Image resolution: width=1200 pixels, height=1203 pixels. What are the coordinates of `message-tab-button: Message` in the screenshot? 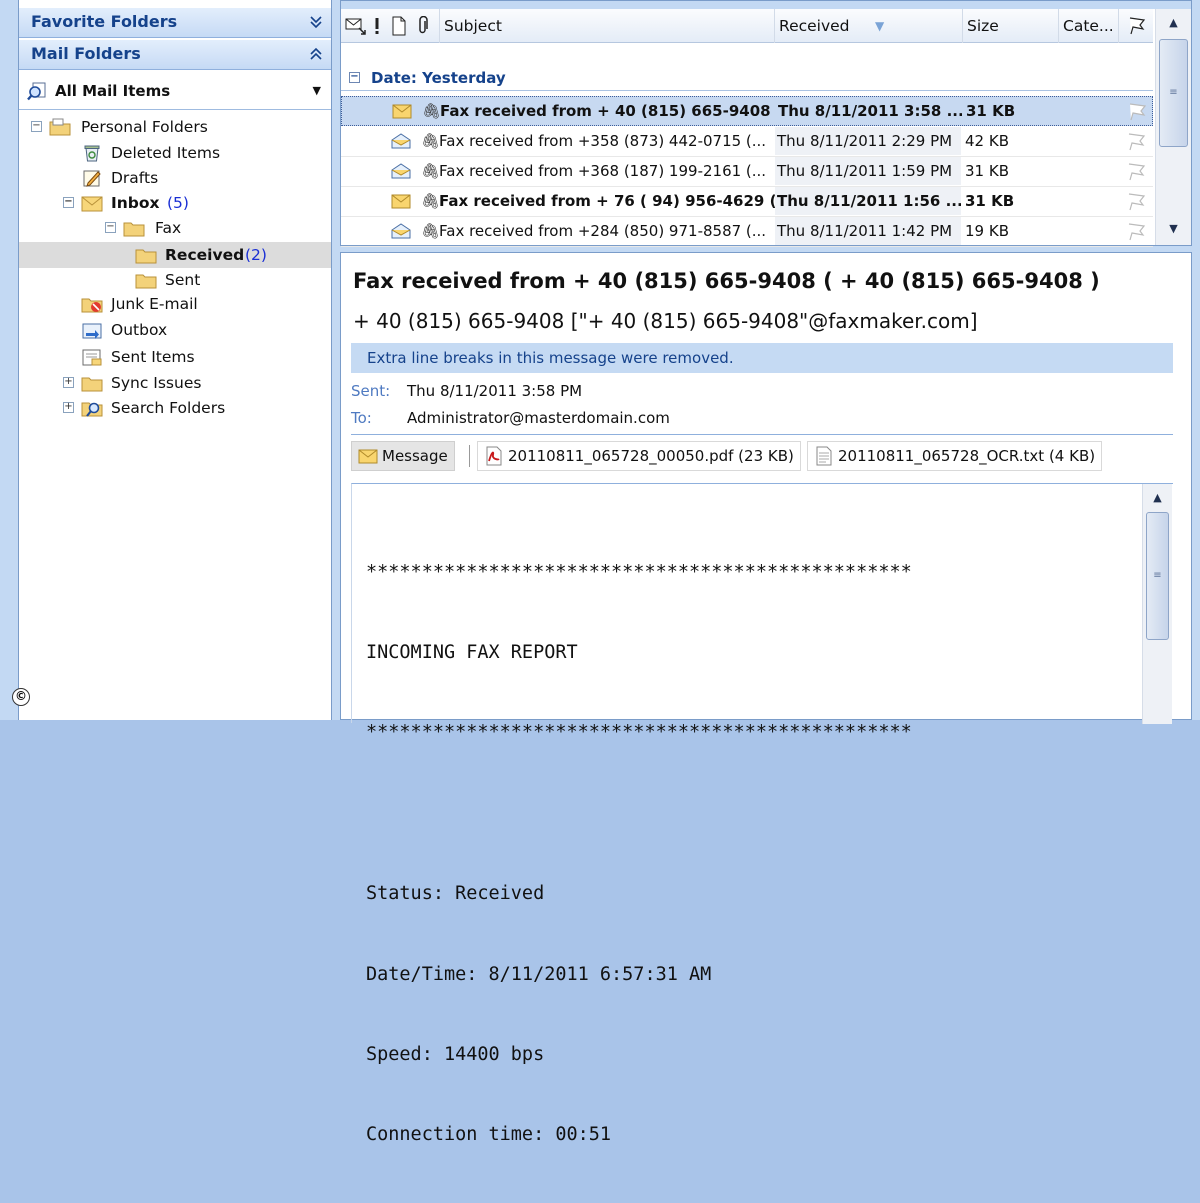 It's located at (403, 456).